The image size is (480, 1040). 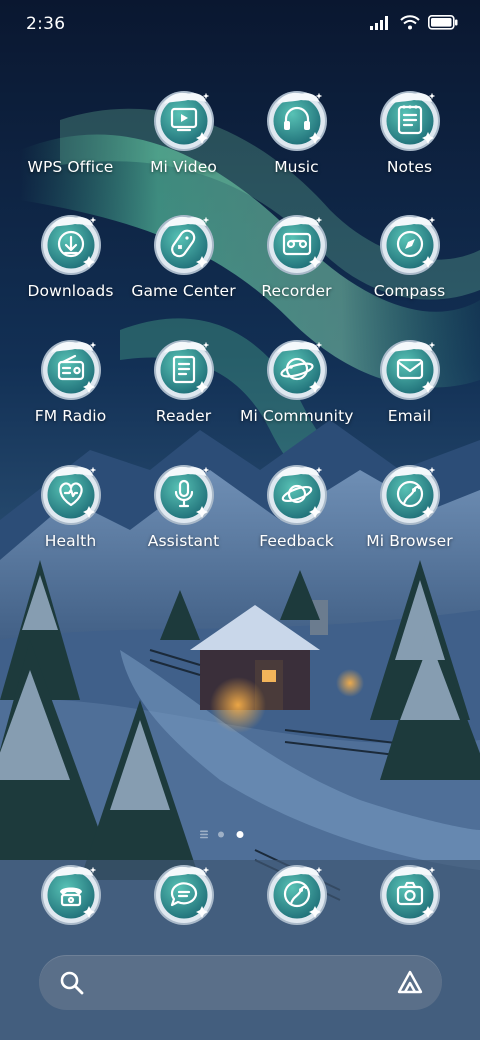 I want to click on app-assistant: Assistant, so click(x=183, y=506).